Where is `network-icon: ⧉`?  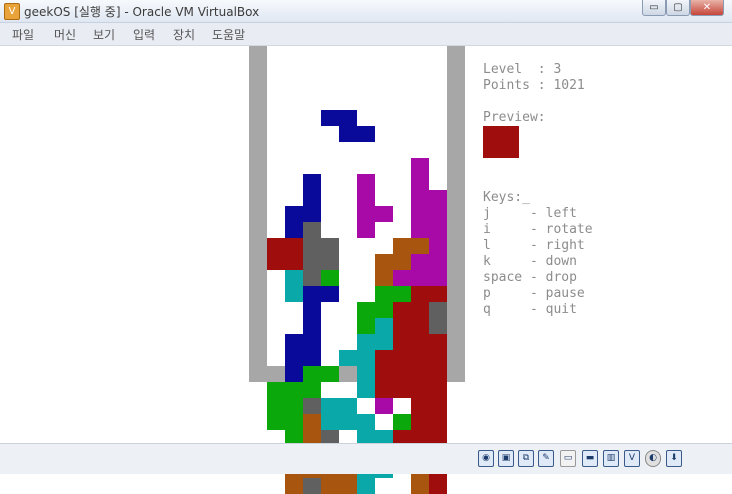 network-icon: ⧉ is located at coordinates (526, 458).